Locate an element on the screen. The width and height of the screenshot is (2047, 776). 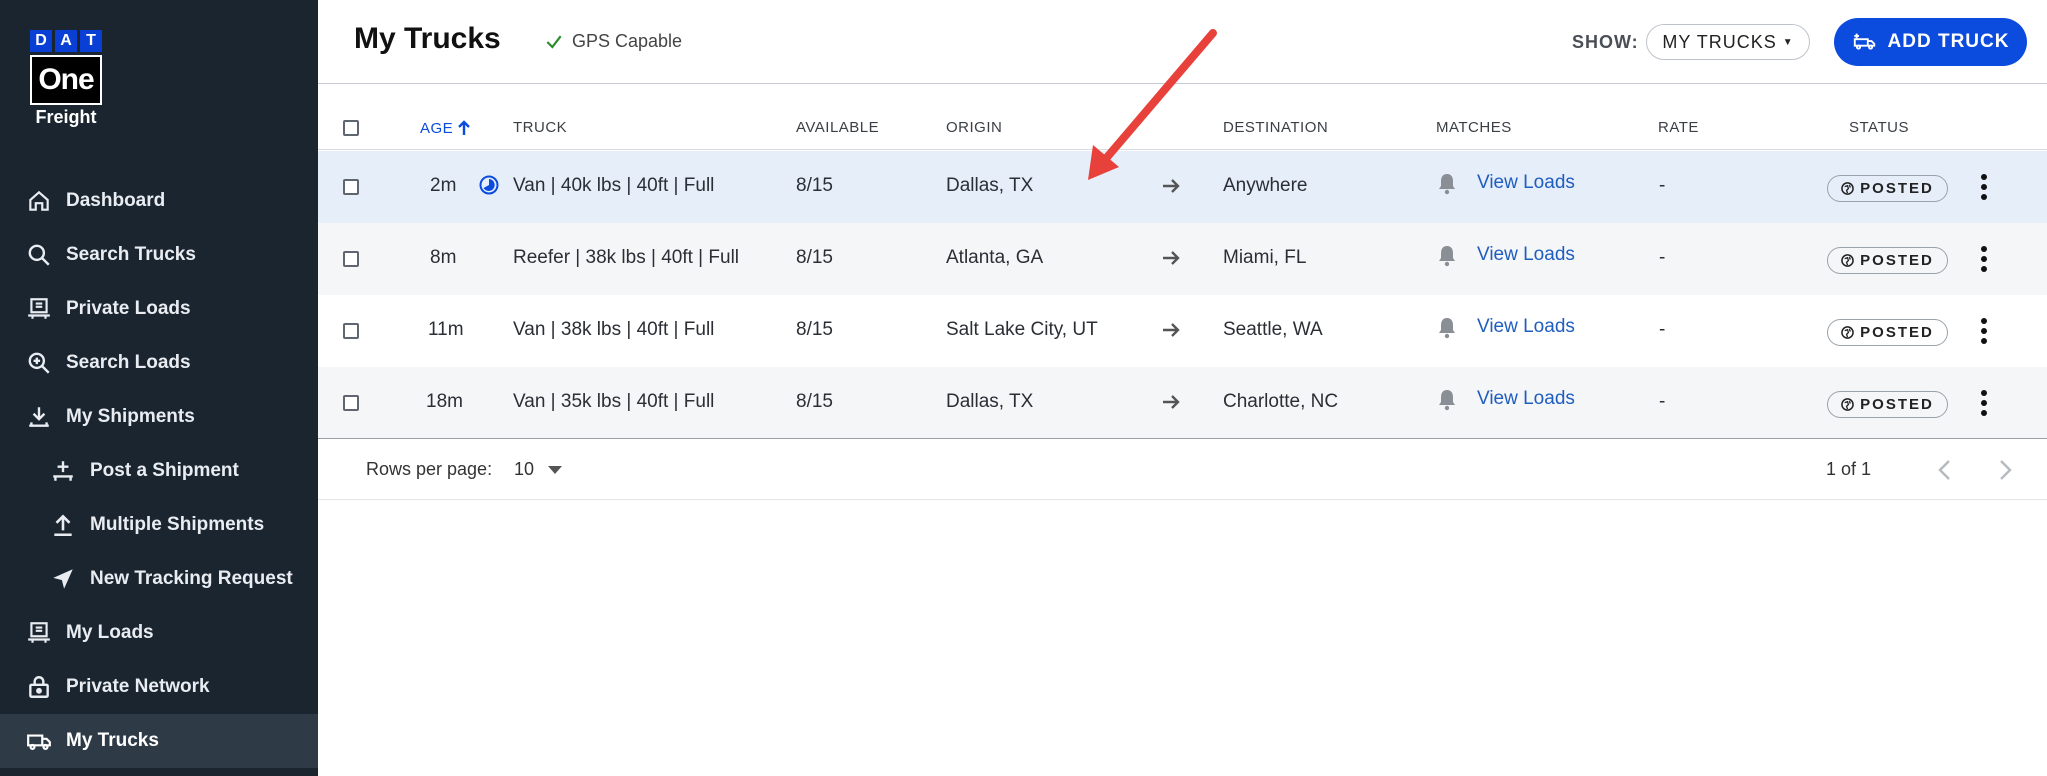
sidebar-item-my-trucks: My Trucks is located at coordinates (159, 741).